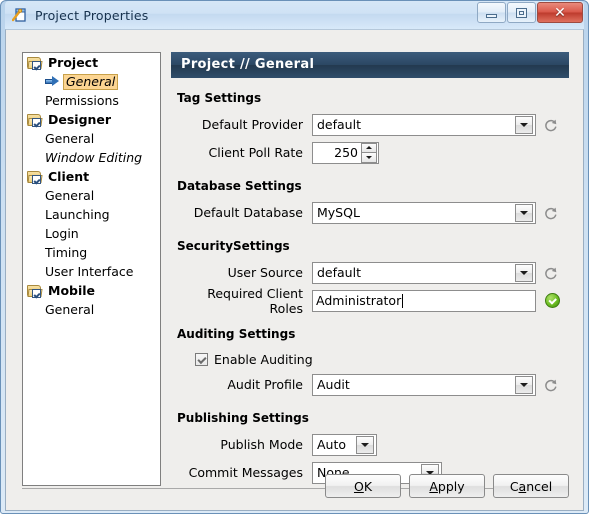  I want to click on tree-item-client-login: Login, so click(91, 233).